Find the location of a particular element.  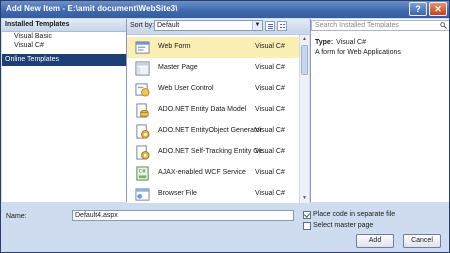

master-page-icon is located at coordinates (142, 68).